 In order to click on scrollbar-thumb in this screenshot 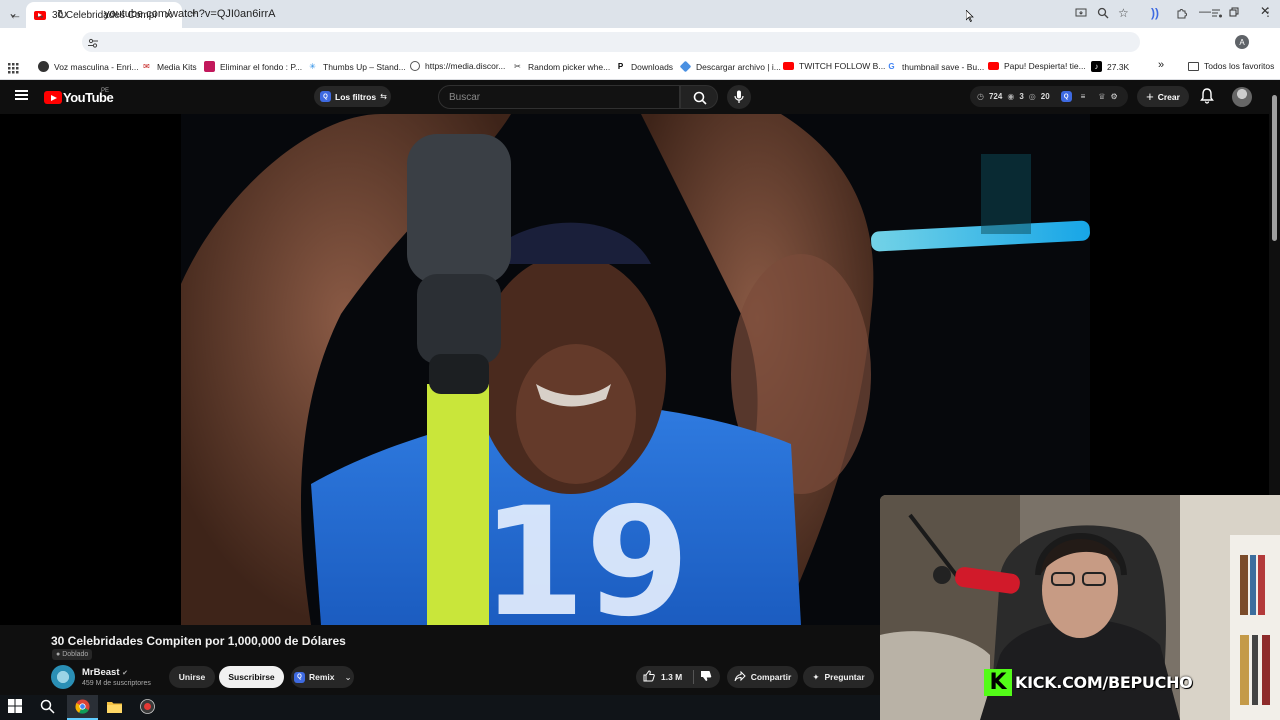, I will do `click(1274, 168)`.